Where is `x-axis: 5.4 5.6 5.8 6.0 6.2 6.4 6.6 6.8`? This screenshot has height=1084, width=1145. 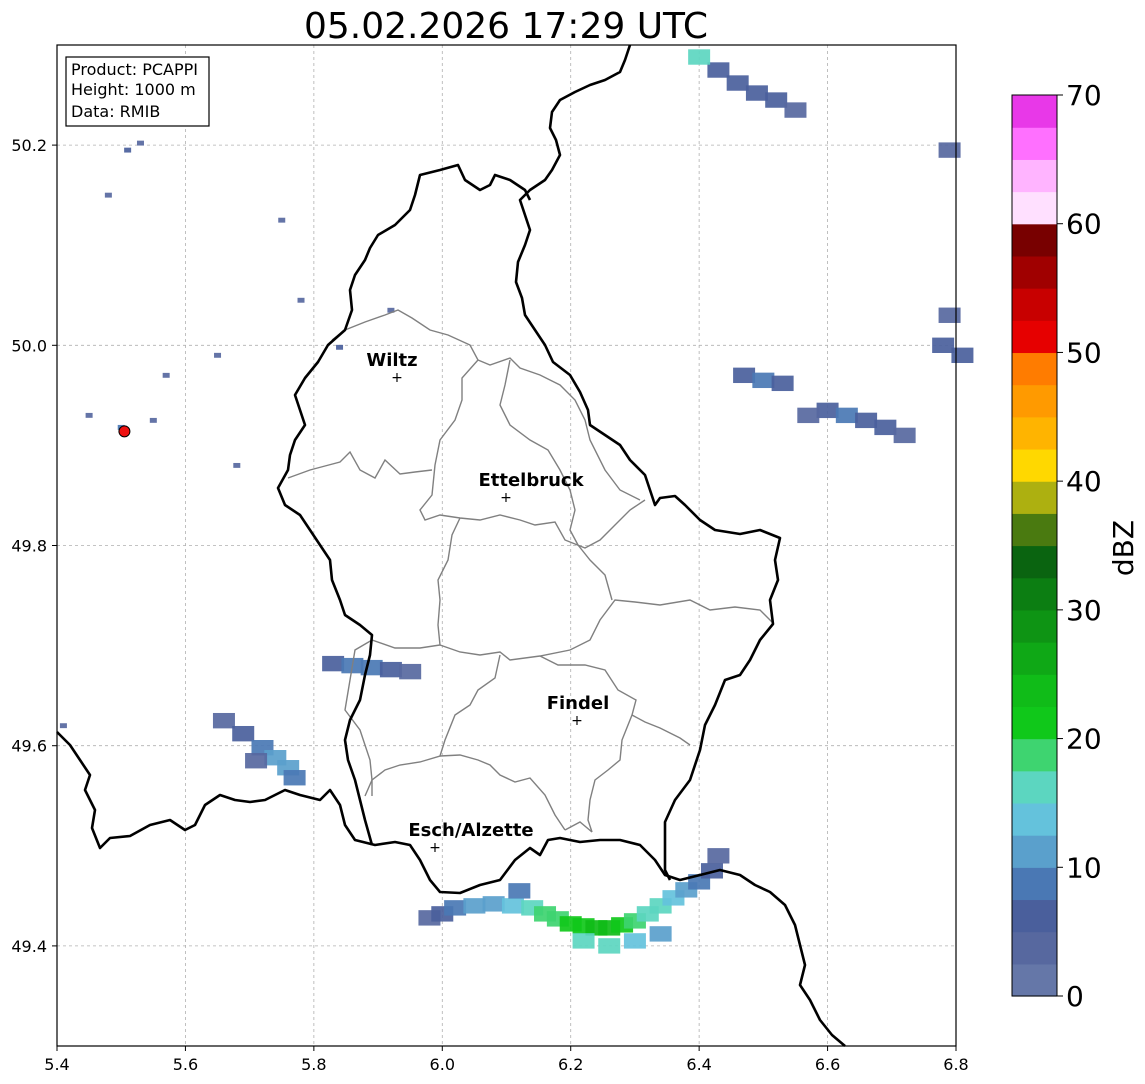 x-axis: 5.4 5.6 5.8 6.0 6.2 6.4 6.6 6.8 is located at coordinates (506, 1060).